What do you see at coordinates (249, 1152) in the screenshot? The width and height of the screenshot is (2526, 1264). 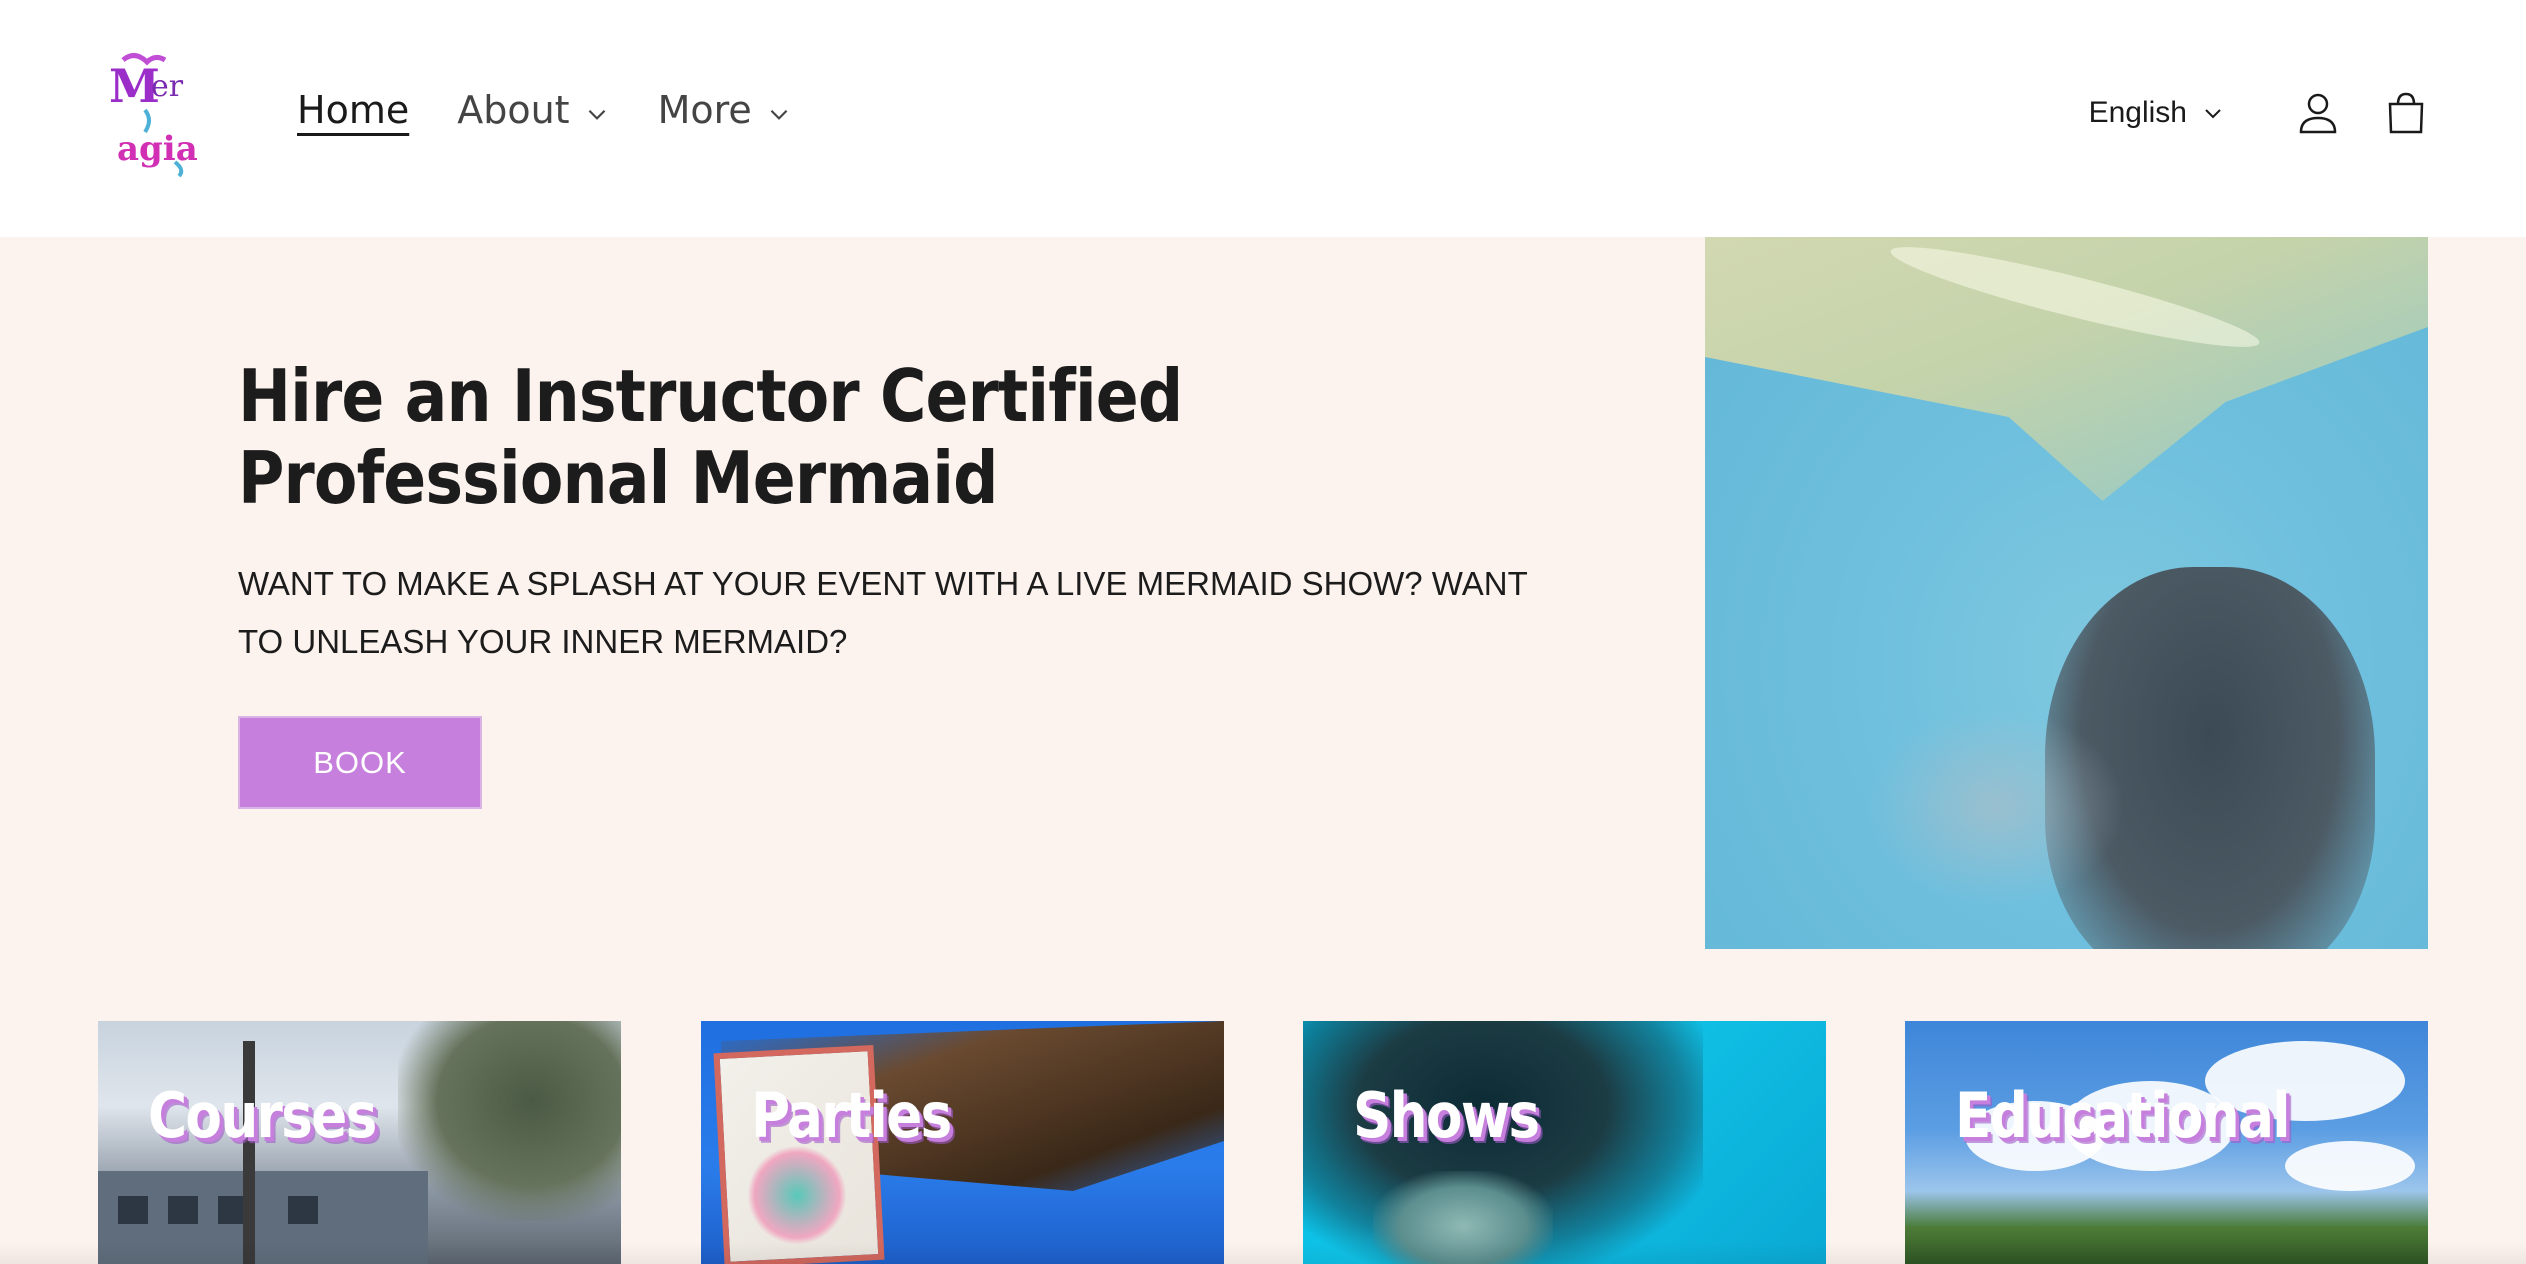 I see `lamp-post-shape` at bounding box center [249, 1152].